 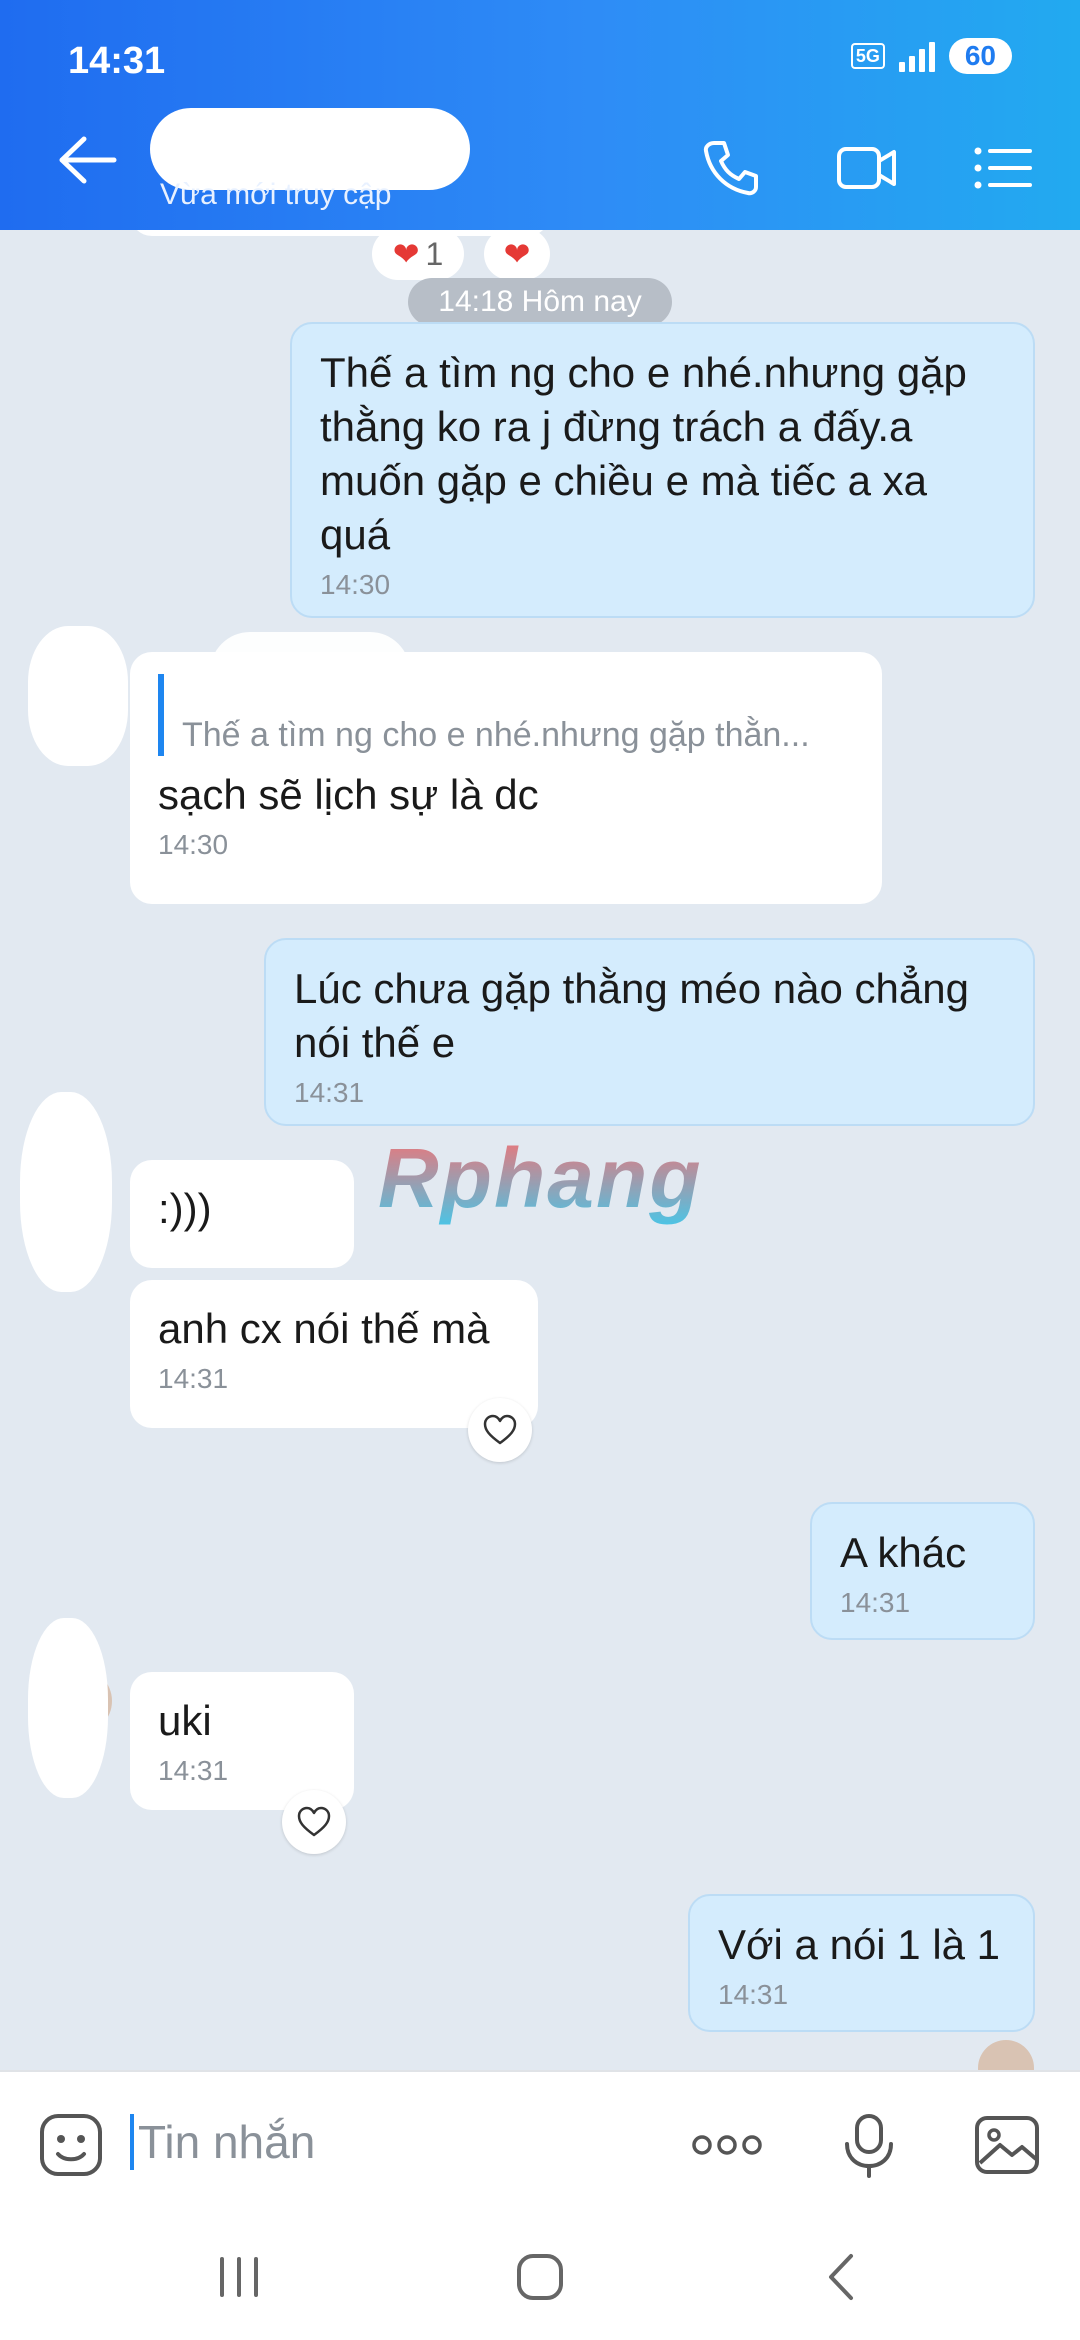 What do you see at coordinates (540, 1178) in the screenshot?
I see `watermark: Rphang` at bounding box center [540, 1178].